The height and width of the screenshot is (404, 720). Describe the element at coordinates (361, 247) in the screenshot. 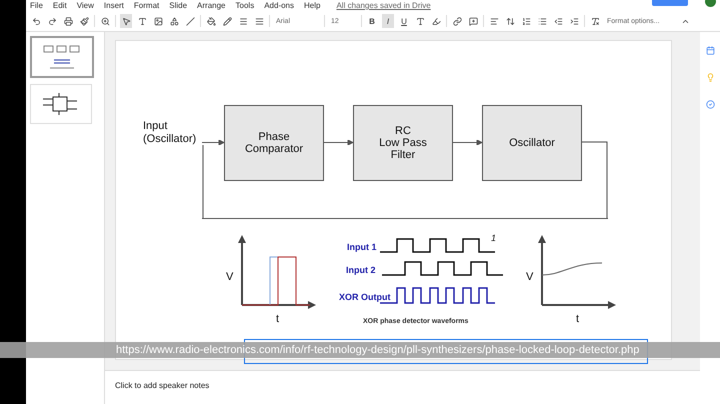

I see `waveform-label: Input 1` at that location.